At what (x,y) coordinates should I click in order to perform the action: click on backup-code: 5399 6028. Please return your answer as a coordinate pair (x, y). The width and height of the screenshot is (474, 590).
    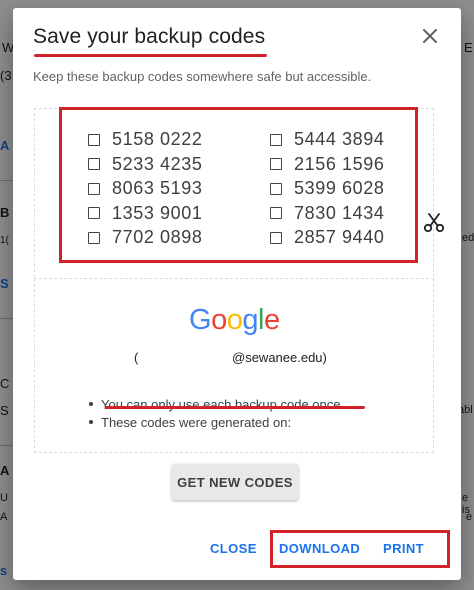
    Looking at the image, I should click on (339, 188).